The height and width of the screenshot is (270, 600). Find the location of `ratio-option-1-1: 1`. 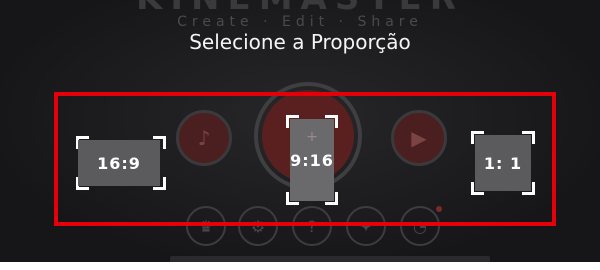

ratio-option-1-1: 1 is located at coordinates (503, 163).